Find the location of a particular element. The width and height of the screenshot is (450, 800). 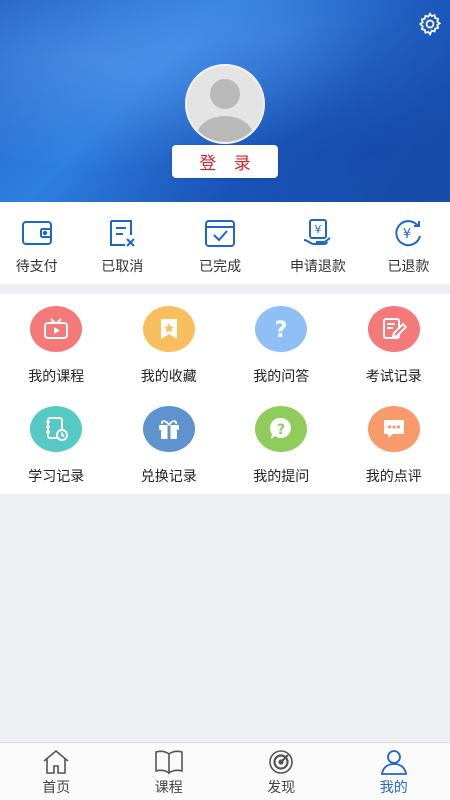

grid-label: 我的问答 is located at coordinates (281, 377).